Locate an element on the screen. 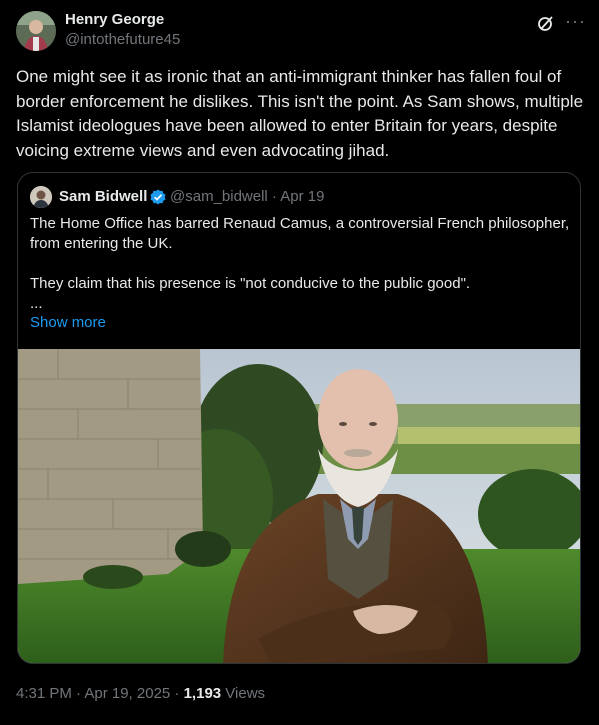 The image size is (599, 725). author-name: Henry George is located at coordinates (114, 19).